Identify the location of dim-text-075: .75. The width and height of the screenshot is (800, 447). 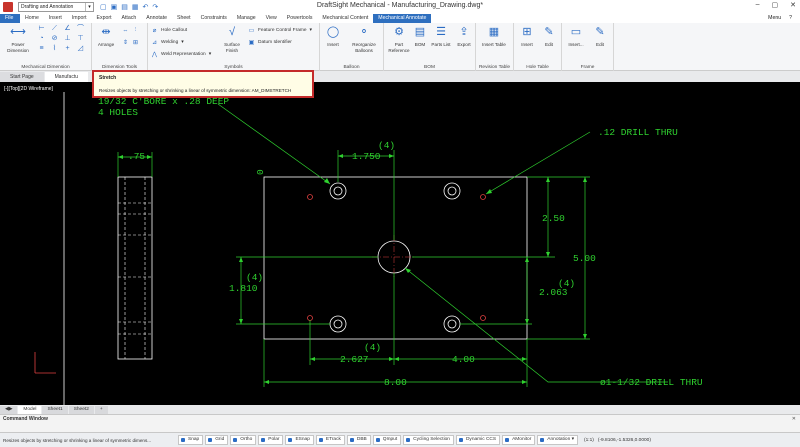
(136, 156).